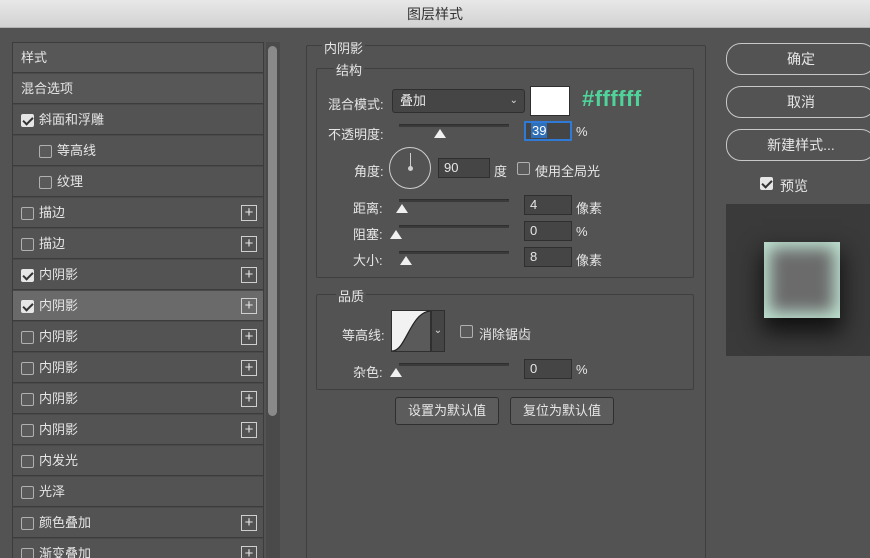  Describe the element at coordinates (513, 100) in the screenshot. I see `chevron-down-icon: ⌄` at that location.